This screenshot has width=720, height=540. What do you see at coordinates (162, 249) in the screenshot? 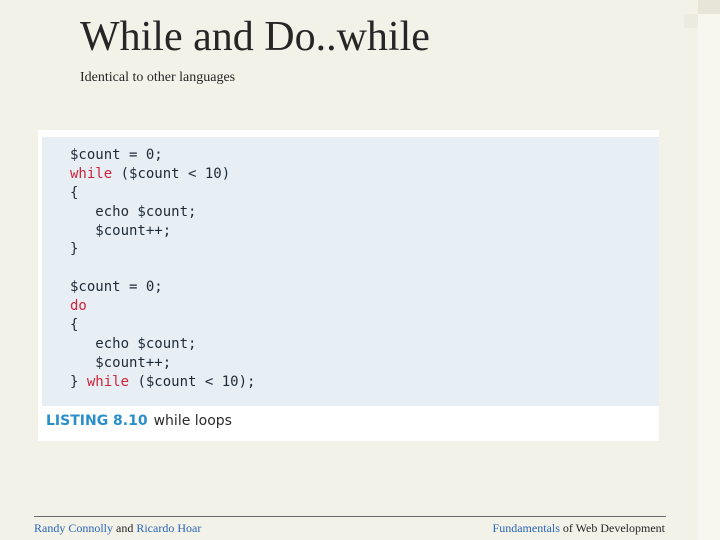
I see `code-line: }` at bounding box center [162, 249].